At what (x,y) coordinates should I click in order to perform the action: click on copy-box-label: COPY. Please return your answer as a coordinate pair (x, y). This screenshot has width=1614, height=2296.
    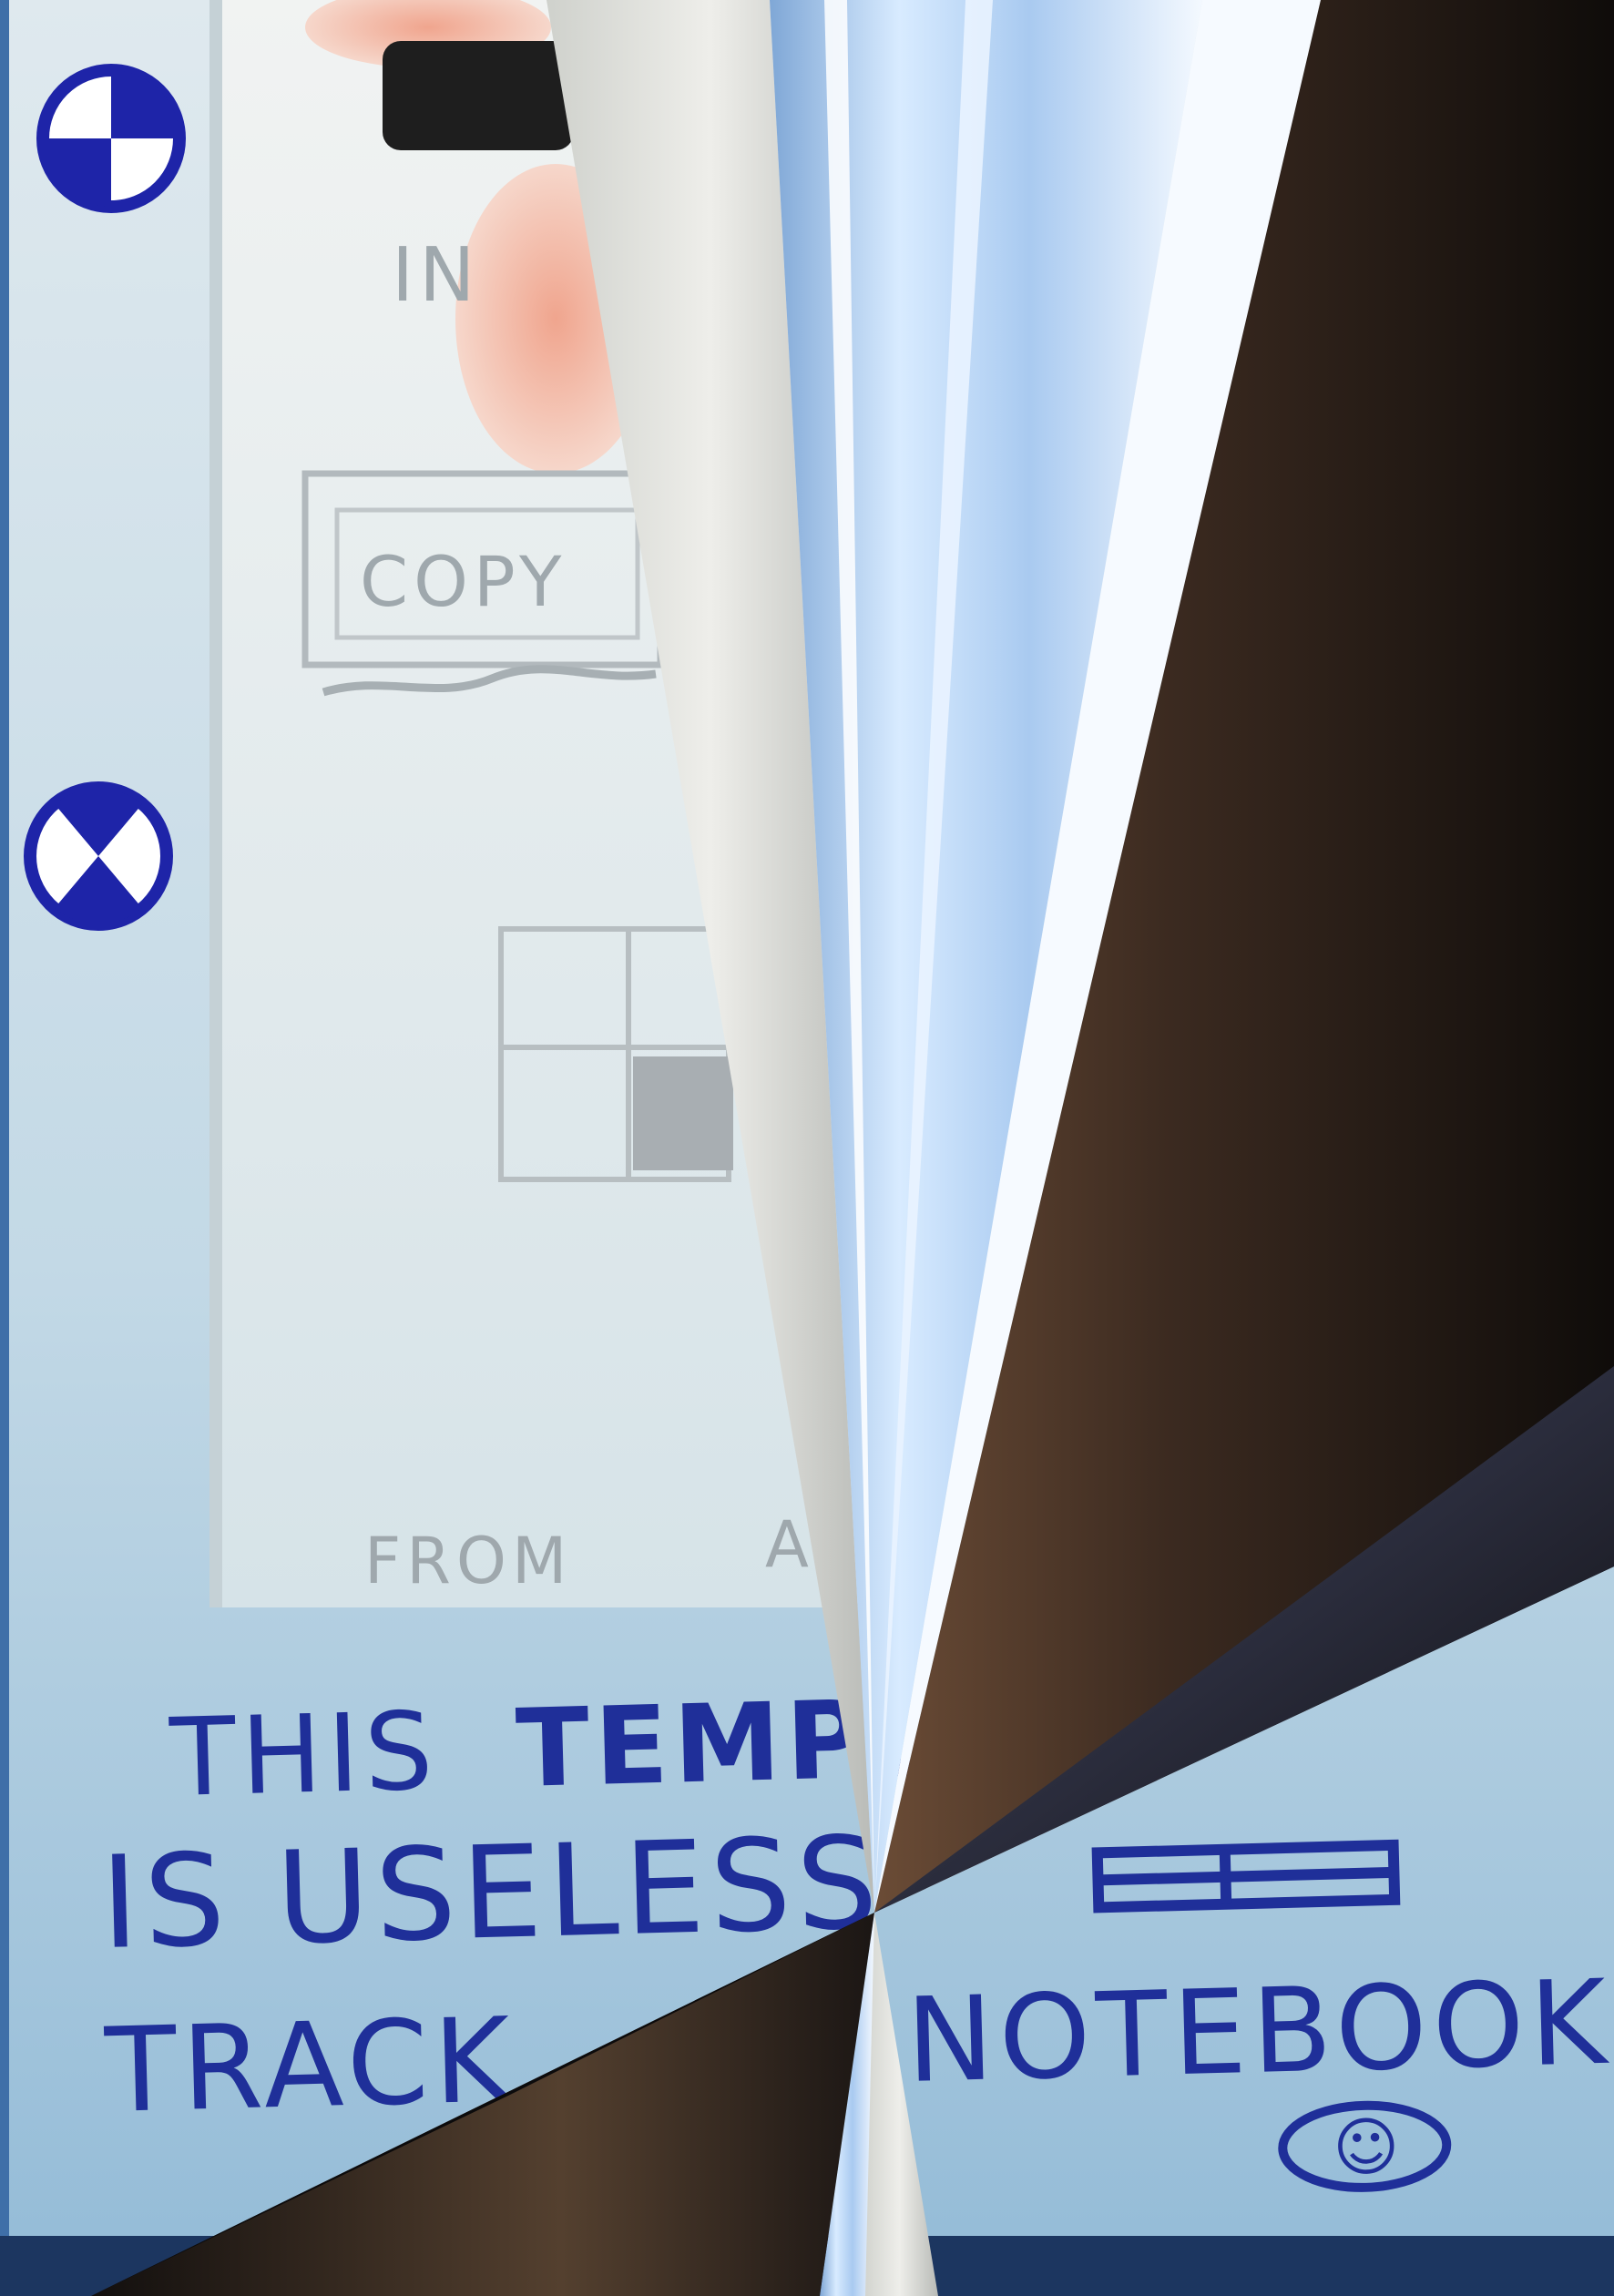
    Looking at the image, I should click on (463, 581).